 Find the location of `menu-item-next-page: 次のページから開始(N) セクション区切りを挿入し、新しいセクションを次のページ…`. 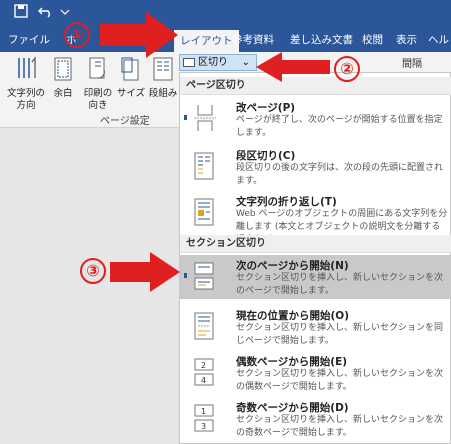

menu-item-next-page: 次のページから開始(N) セクション区切りを挿入し、新しいセクションを次のページ… is located at coordinates (315, 277).